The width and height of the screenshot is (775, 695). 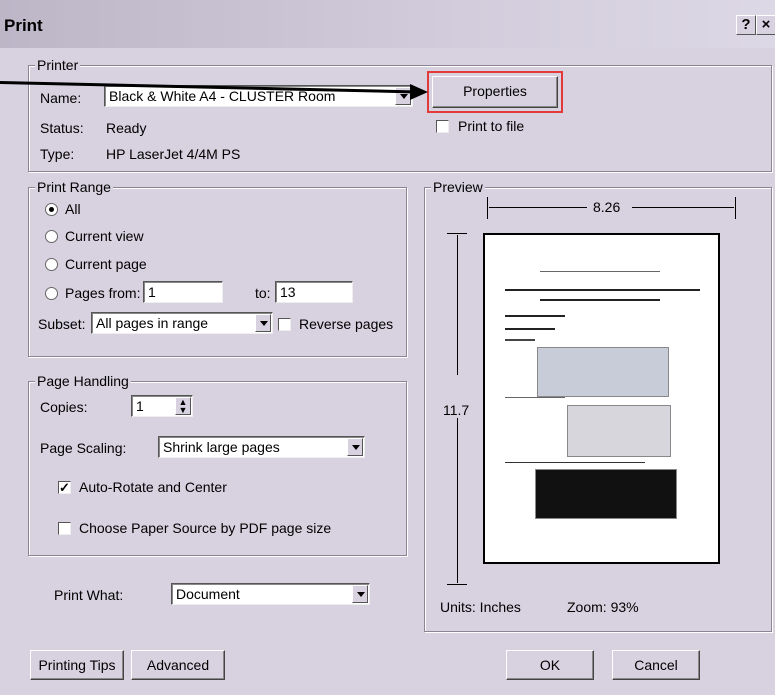 What do you see at coordinates (64, 487) in the screenshot?
I see `auto-rotate-checkbox: ✓` at bounding box center [64, 487].